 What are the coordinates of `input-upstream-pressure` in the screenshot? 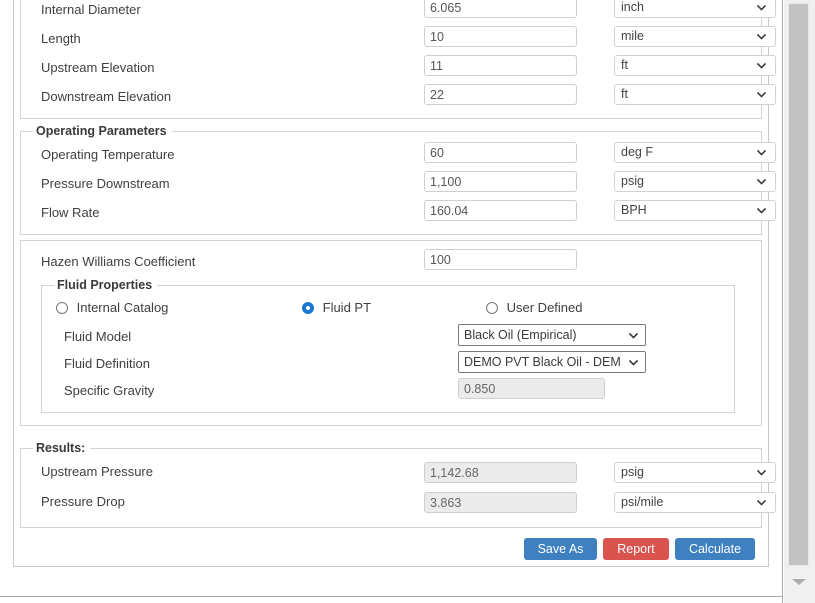 It's located at (500, 472).